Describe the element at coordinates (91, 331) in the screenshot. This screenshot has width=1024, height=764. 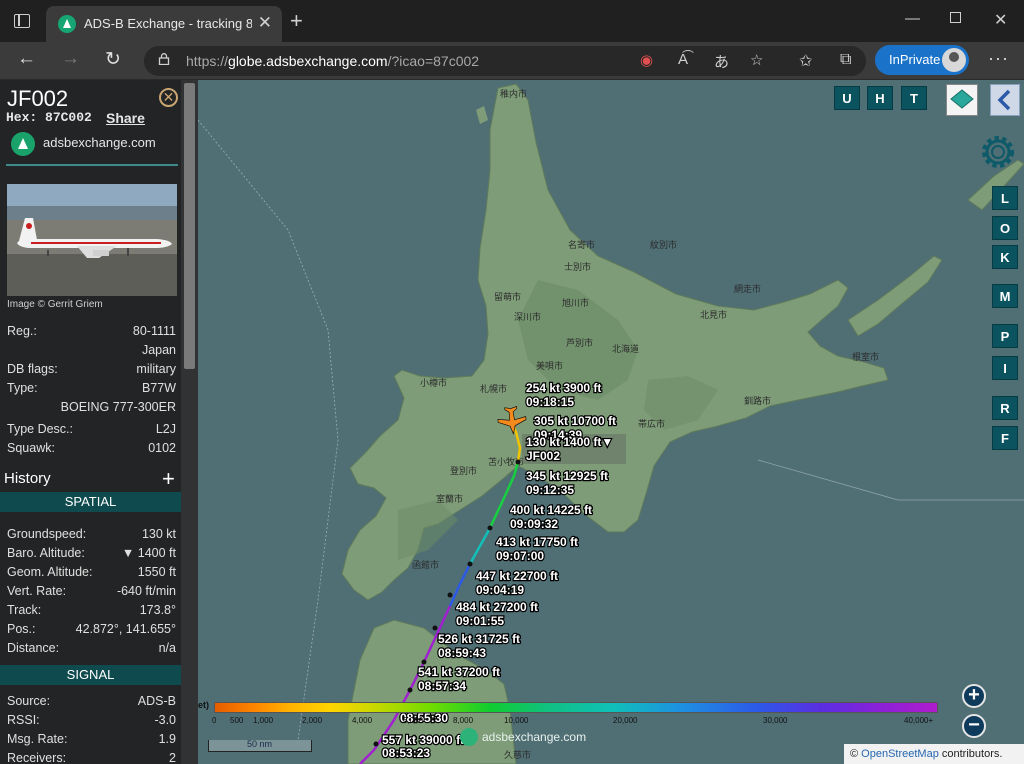
I see `detail-row: Reg.: 80-1111` at that location.